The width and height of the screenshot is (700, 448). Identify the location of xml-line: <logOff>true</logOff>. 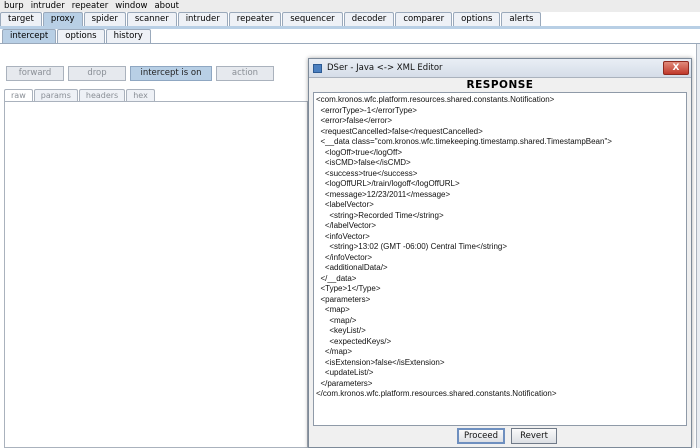
(359, 152).